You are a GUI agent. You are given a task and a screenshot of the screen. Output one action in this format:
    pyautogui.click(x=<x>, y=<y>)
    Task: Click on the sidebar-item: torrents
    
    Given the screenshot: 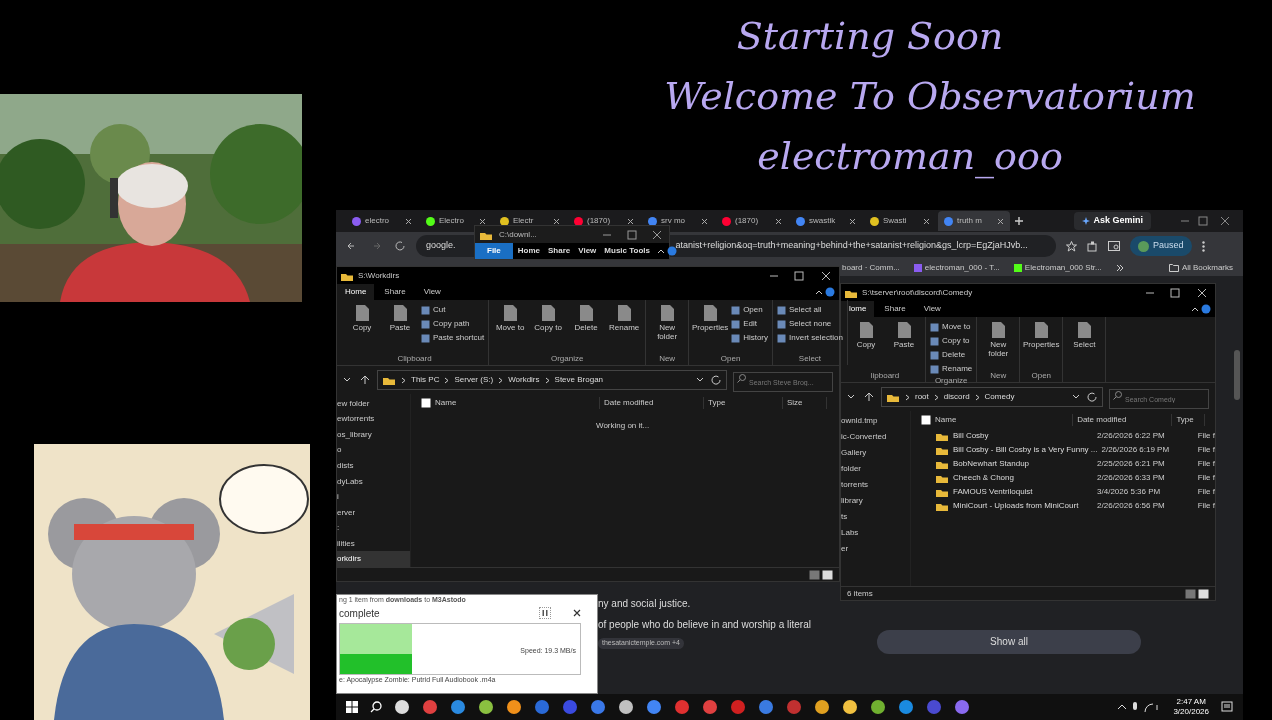 What is the action you would take?
    pyautogui.click(x=875, y=485)
    